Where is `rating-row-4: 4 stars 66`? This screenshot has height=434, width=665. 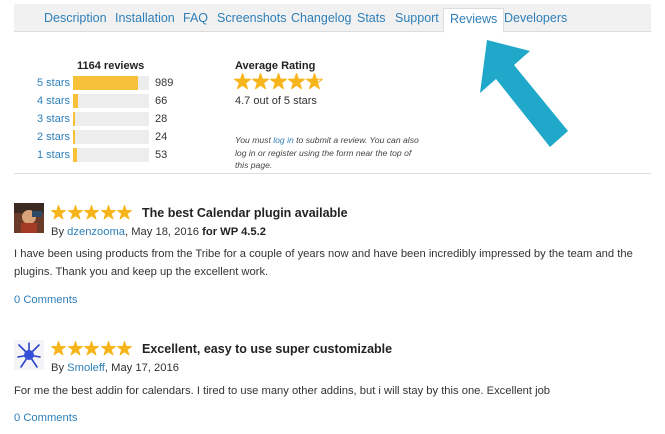 rating-row-4: 4 stars 66 is located at coordinates (112, 101).